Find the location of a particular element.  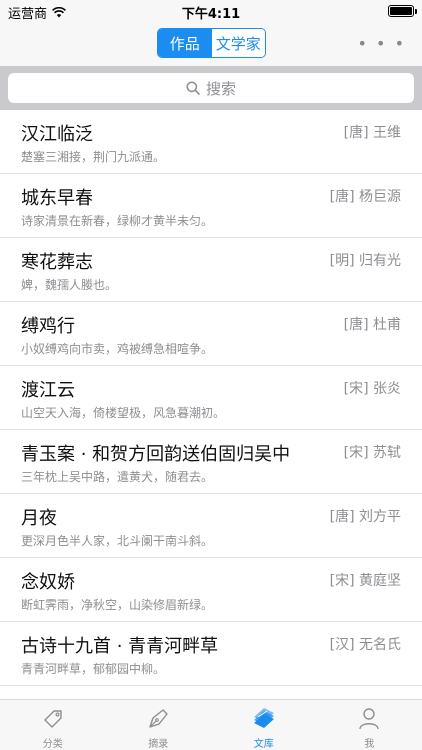

segmented-control: 作品 文学家 is located at coordinates (211, 43).